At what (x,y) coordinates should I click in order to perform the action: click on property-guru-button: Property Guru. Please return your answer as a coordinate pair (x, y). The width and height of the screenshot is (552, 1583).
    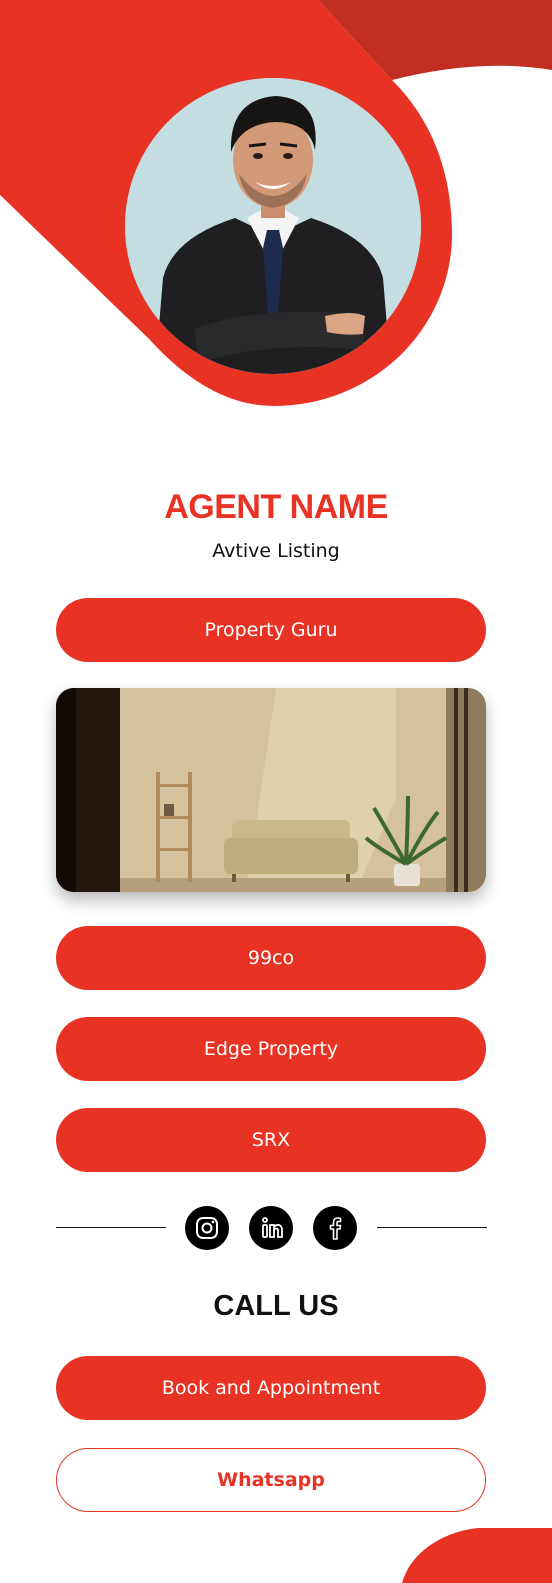
    Looking at the image, I should click on (271, 630).